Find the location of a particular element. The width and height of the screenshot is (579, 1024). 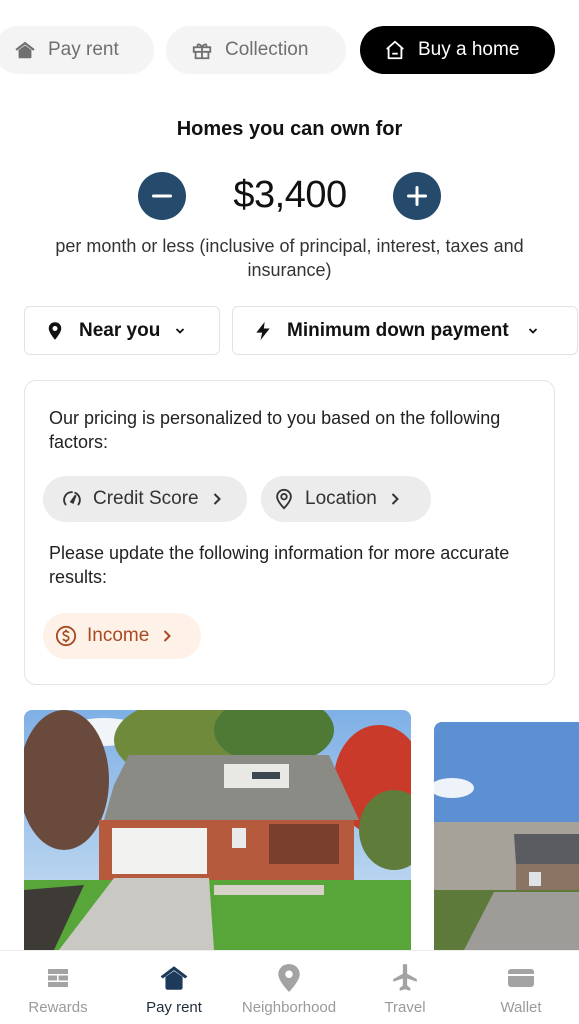

nav-label: Wallet is located at coordinates (521, 1007).